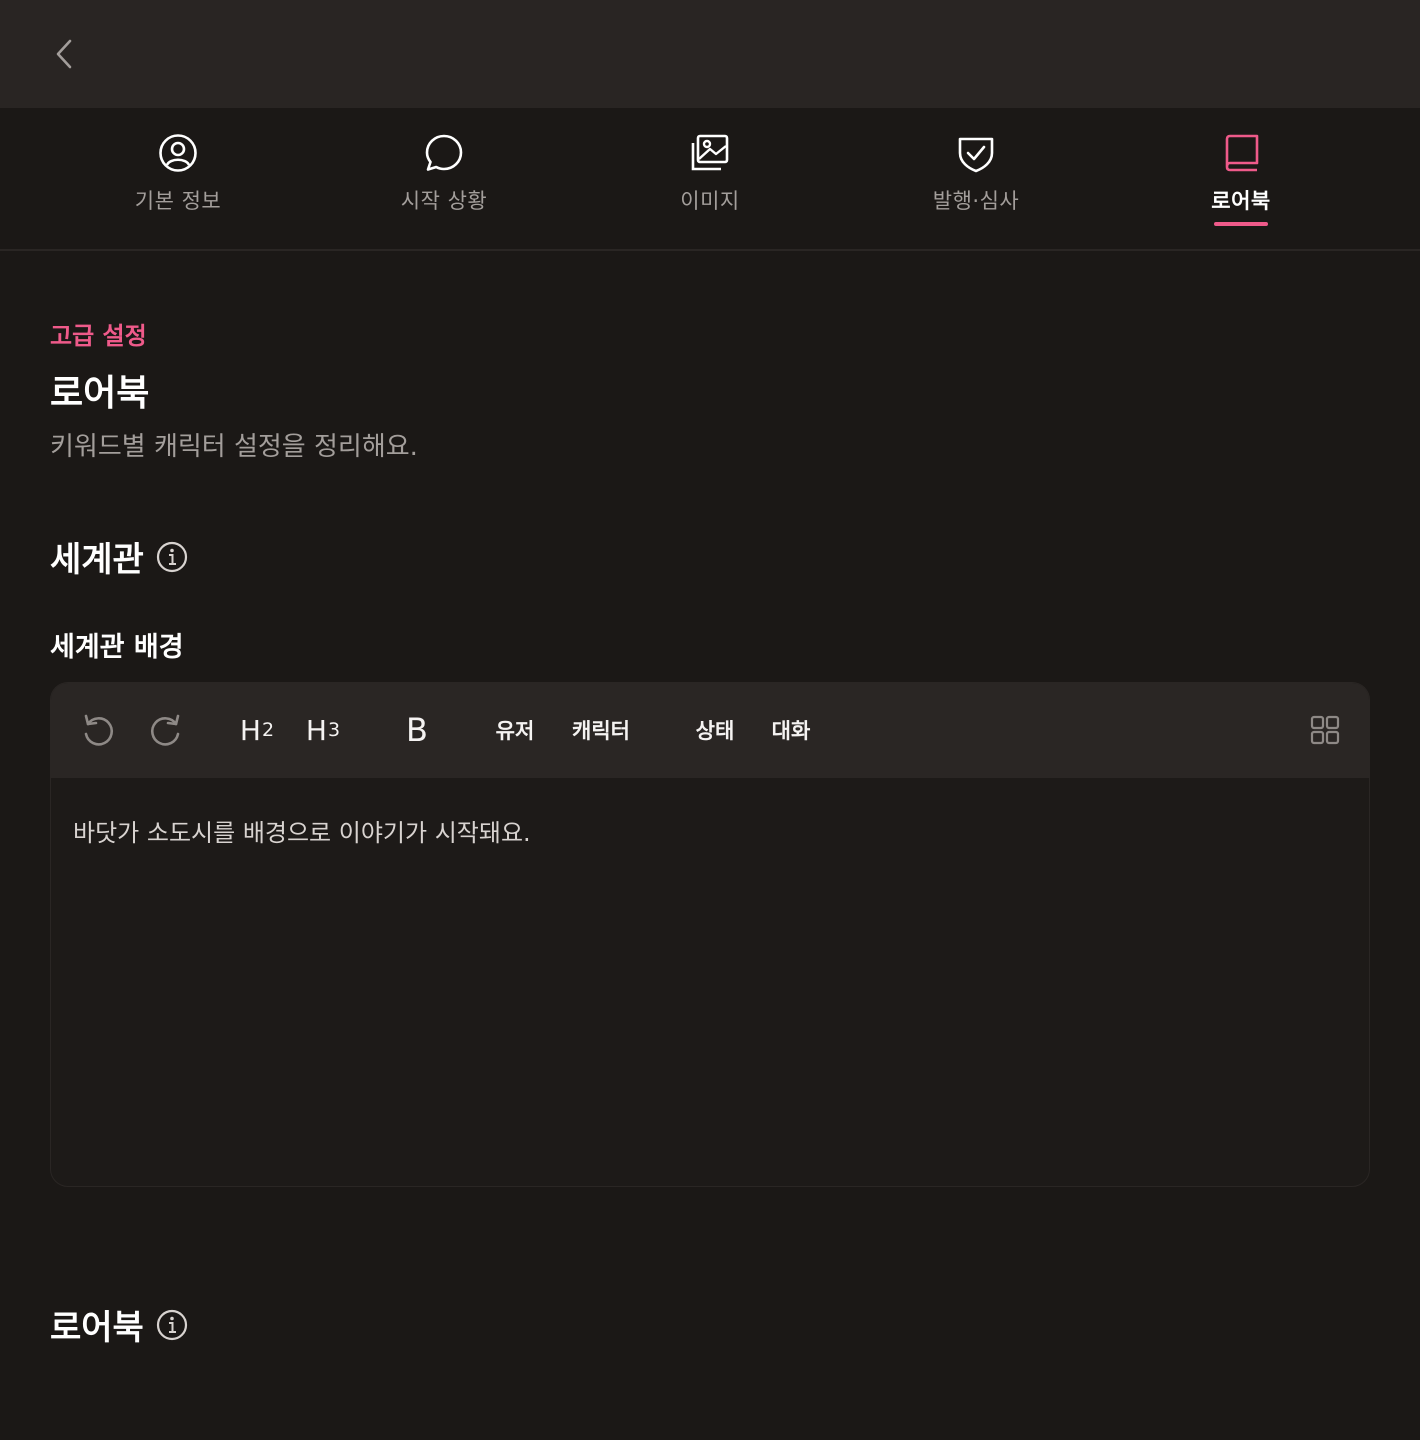  What do you see at coordinates (710, 54) in the screenshot?
I see `top-bar` at bounding box center [710, 54].